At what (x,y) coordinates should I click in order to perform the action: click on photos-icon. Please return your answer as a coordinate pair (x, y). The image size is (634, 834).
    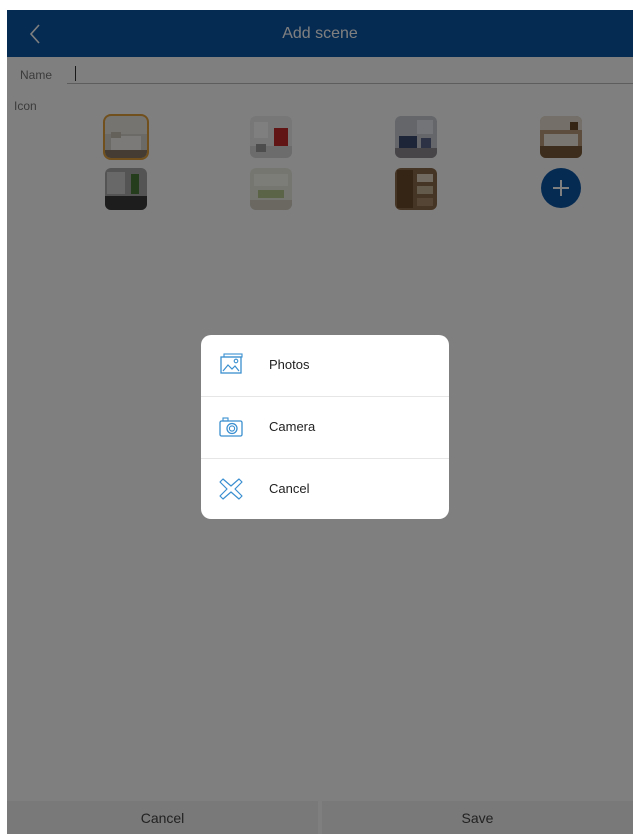
    Looking at the image, I should click on (231, 363).